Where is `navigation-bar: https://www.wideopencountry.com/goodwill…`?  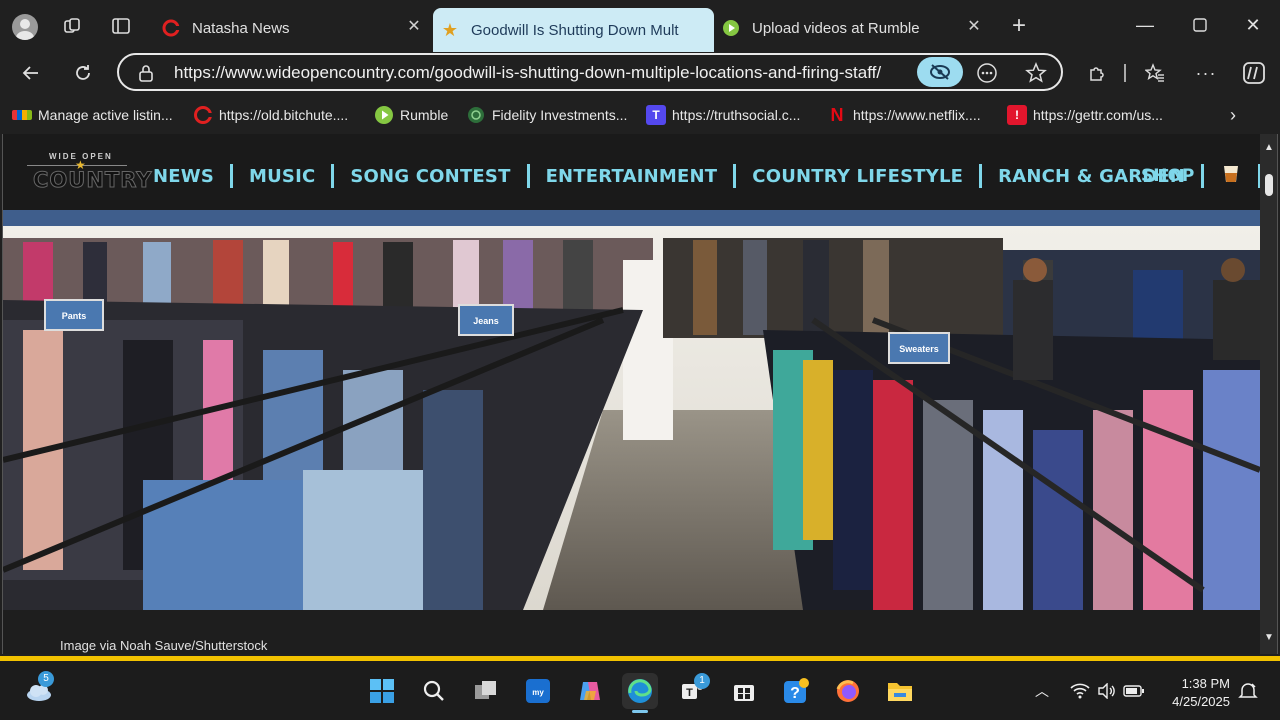 navigation-bar: https://www.wideopencountry.com/goodwill… is located at coordinates (640, 73).